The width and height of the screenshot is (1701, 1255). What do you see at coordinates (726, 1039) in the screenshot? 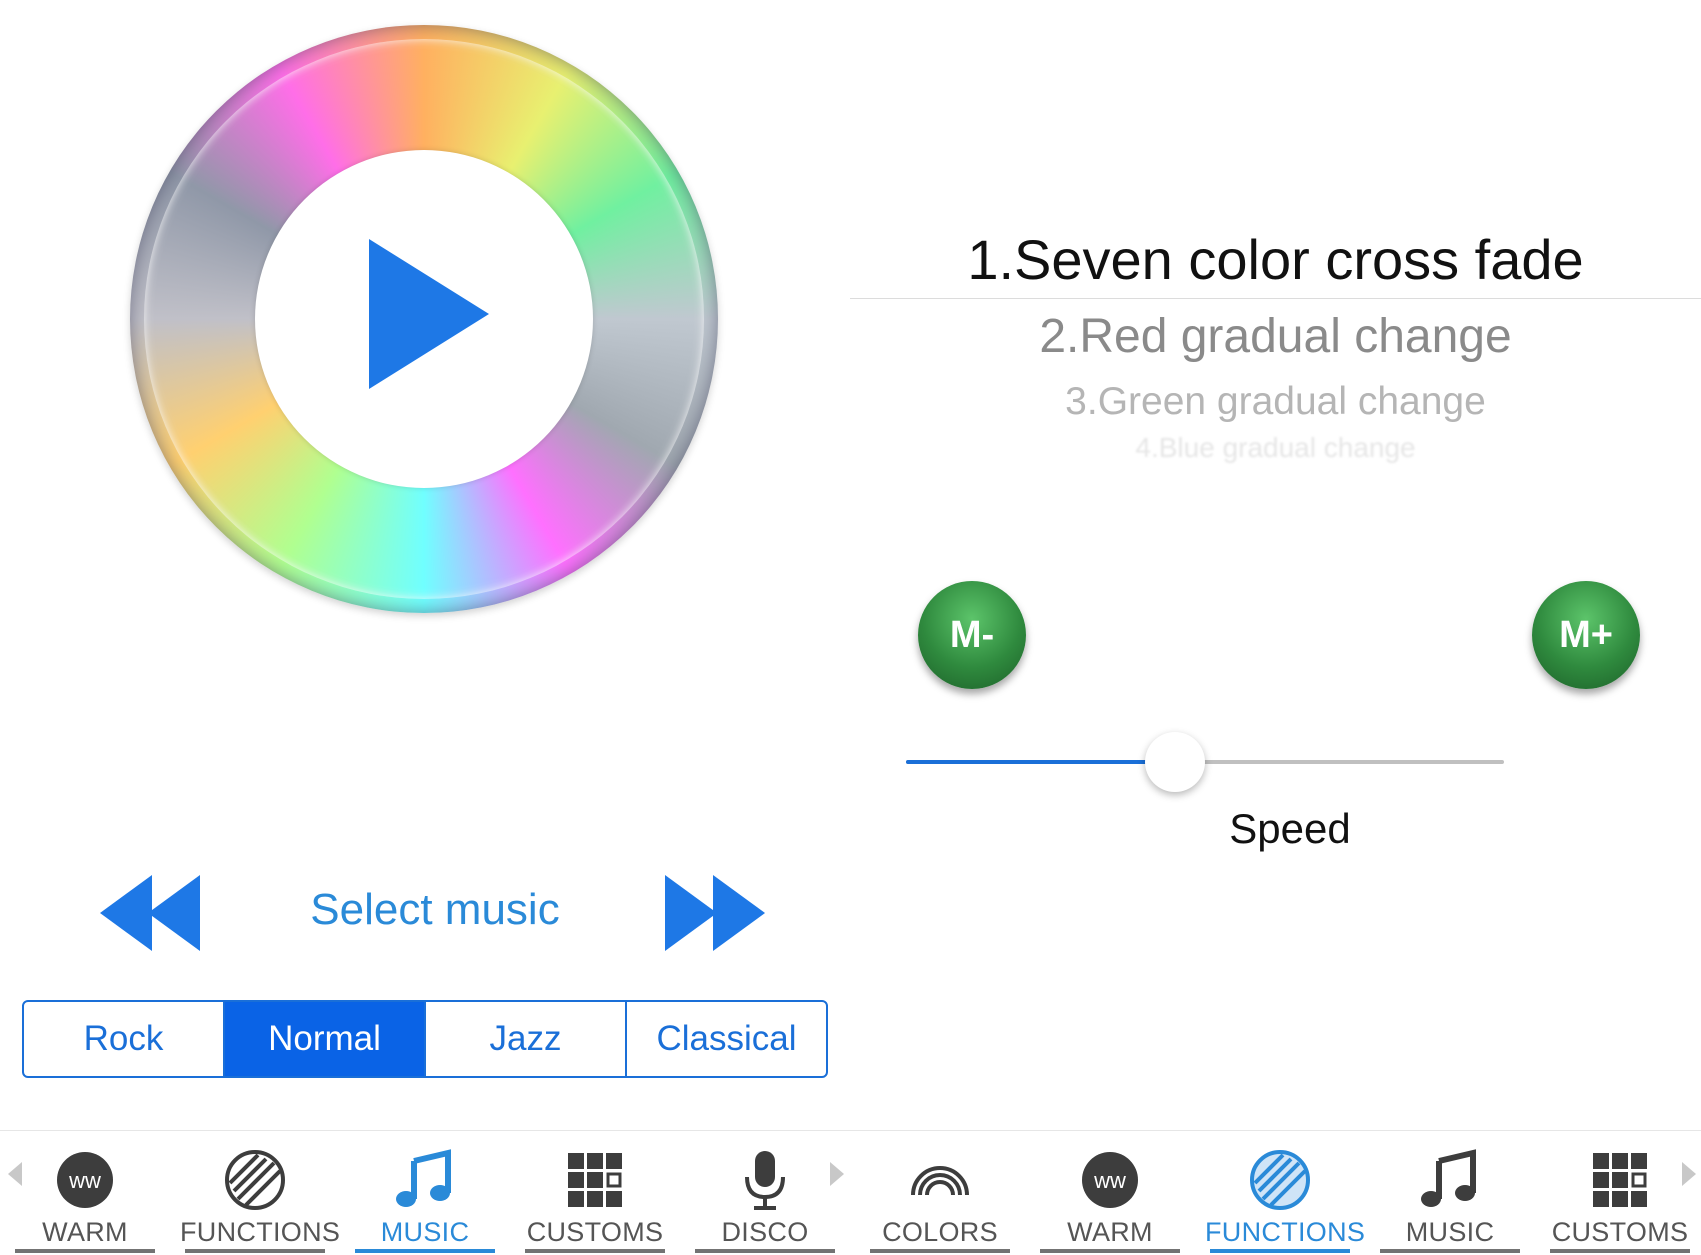
I see `genre-segment-classical: Classical` at bounding box center [726, 1039].